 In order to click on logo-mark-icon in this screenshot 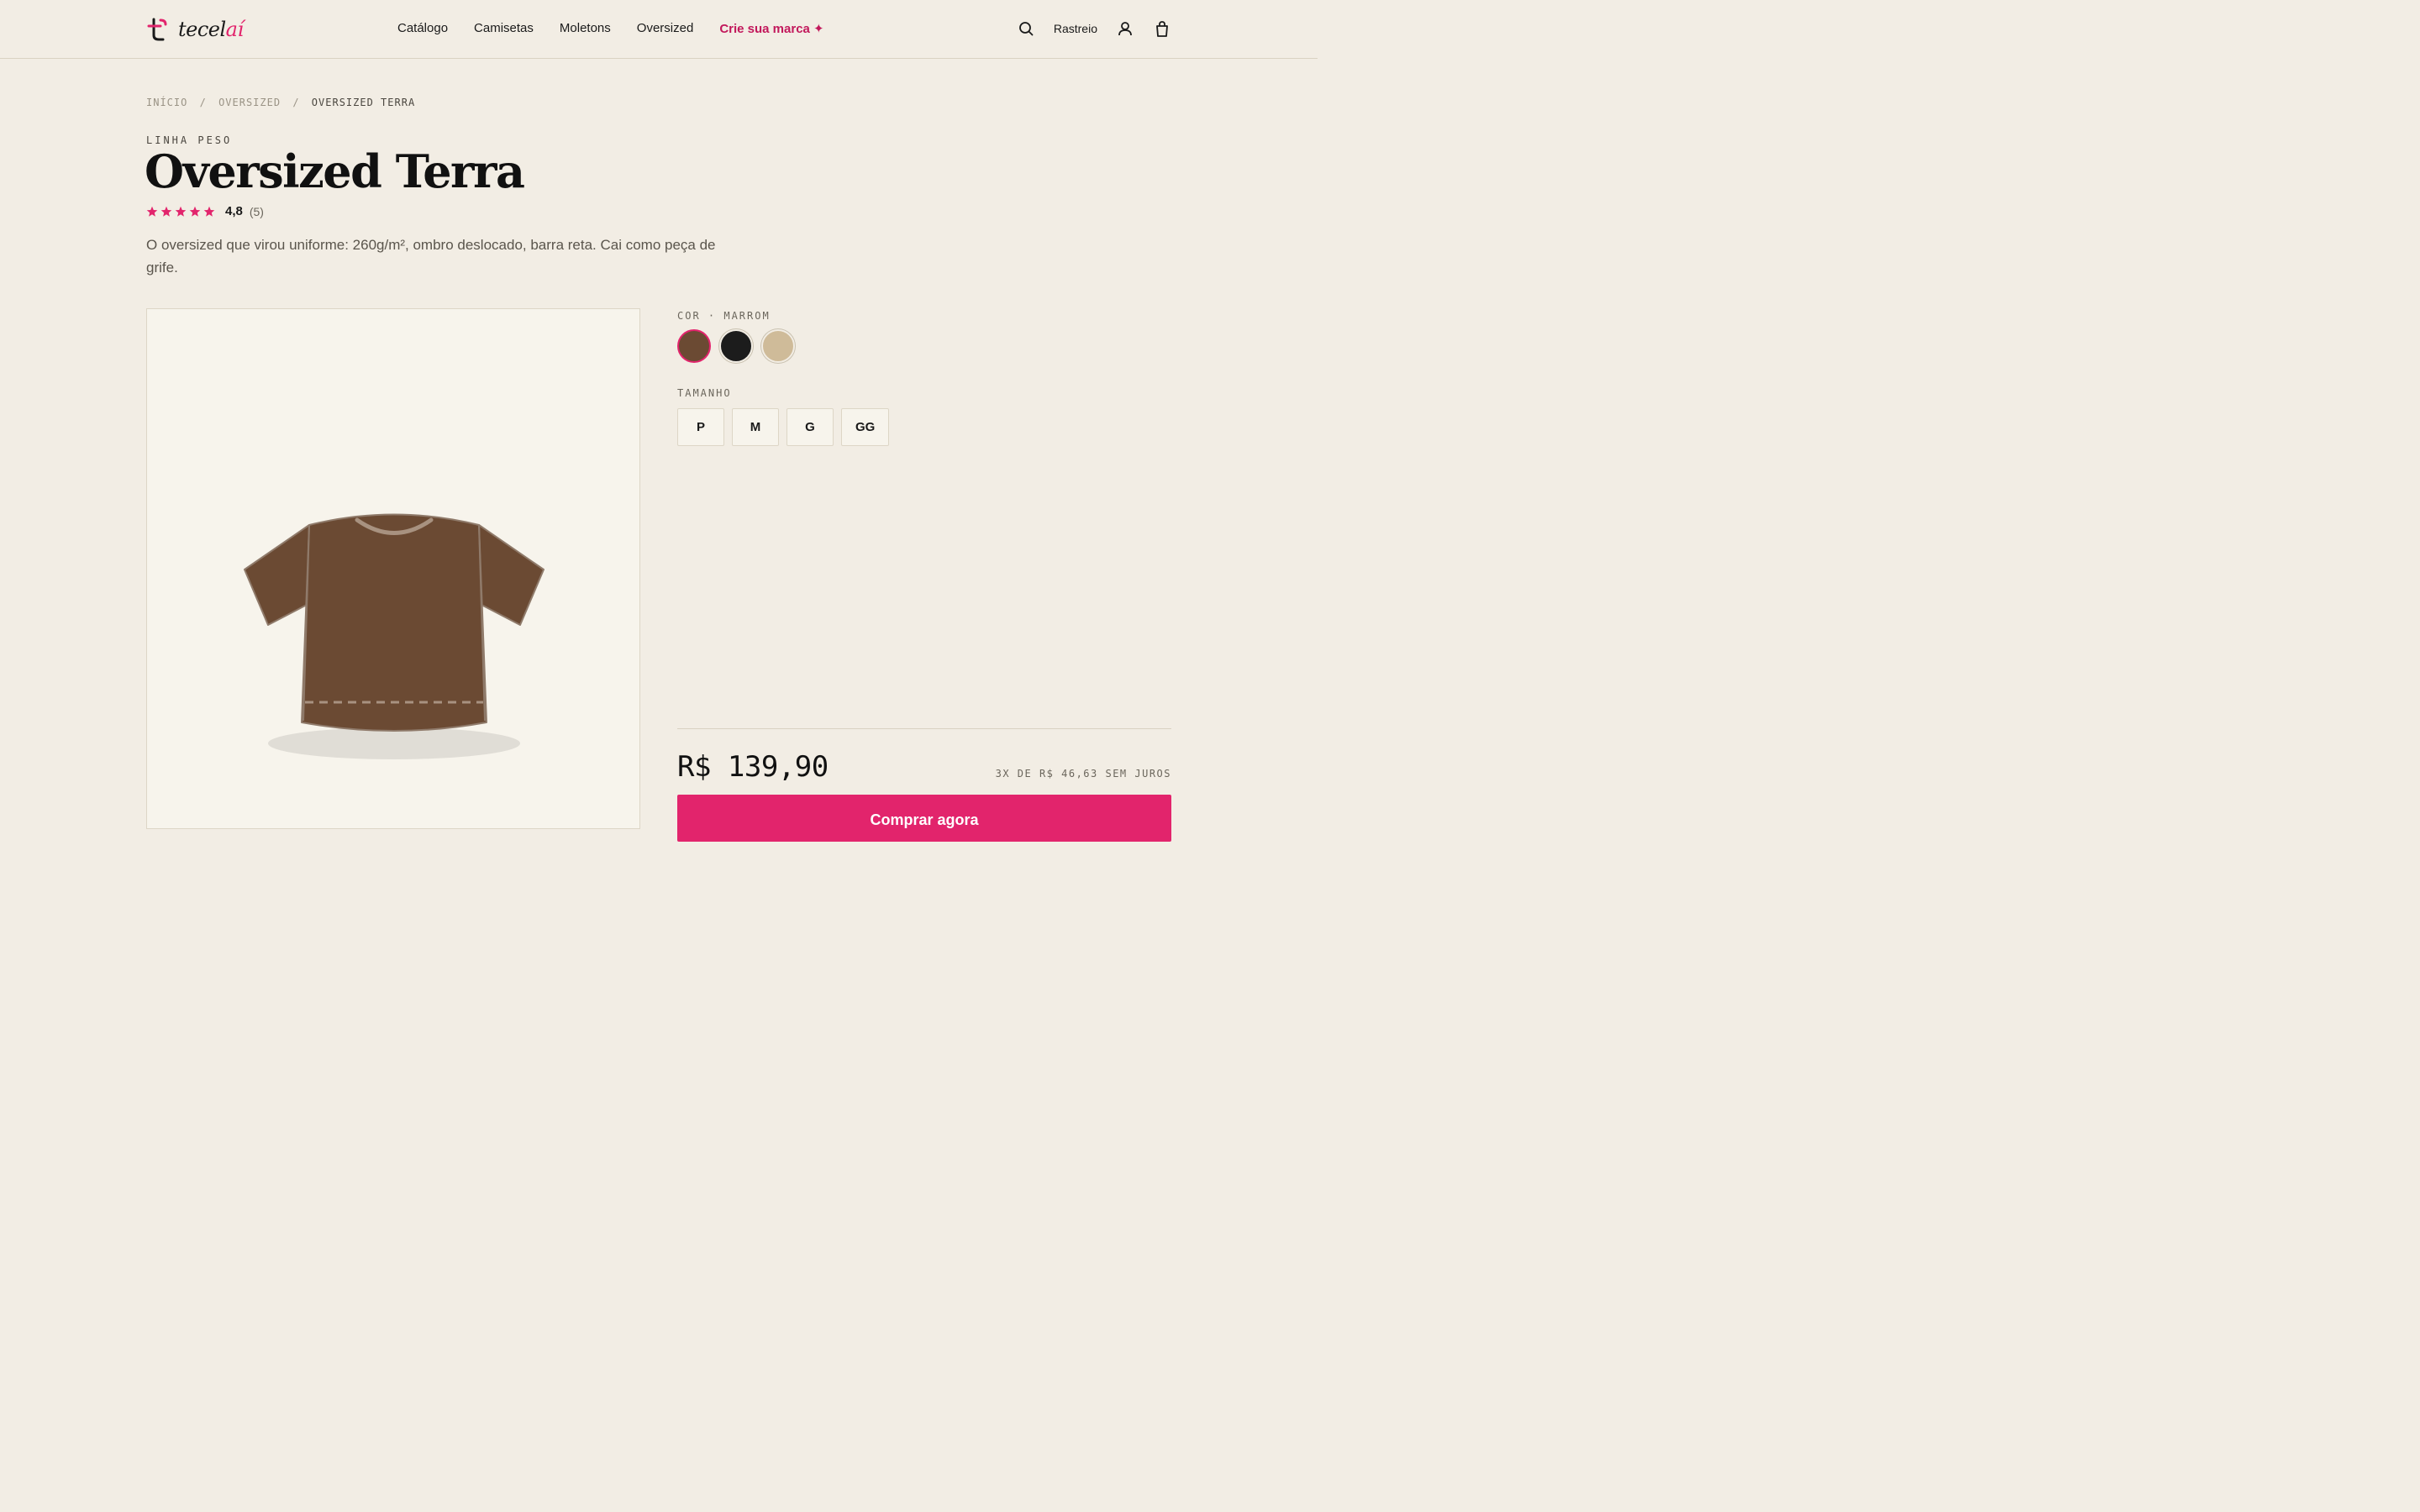, I will do `click(157, 29)`.